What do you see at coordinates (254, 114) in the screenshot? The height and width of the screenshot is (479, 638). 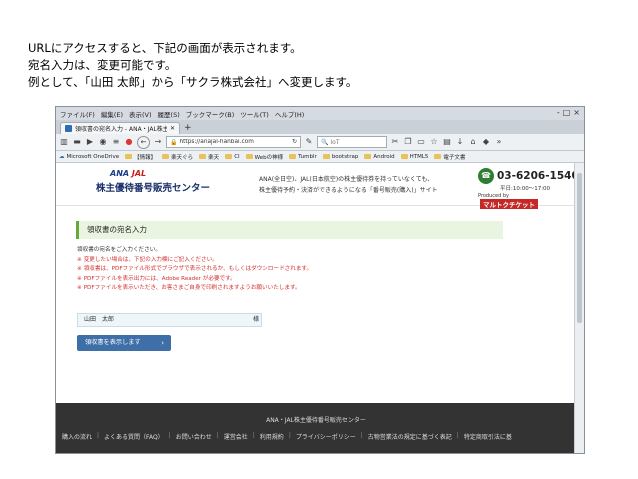 I see `menu-tools: ツール(T)` at bounding box center [254, 114].